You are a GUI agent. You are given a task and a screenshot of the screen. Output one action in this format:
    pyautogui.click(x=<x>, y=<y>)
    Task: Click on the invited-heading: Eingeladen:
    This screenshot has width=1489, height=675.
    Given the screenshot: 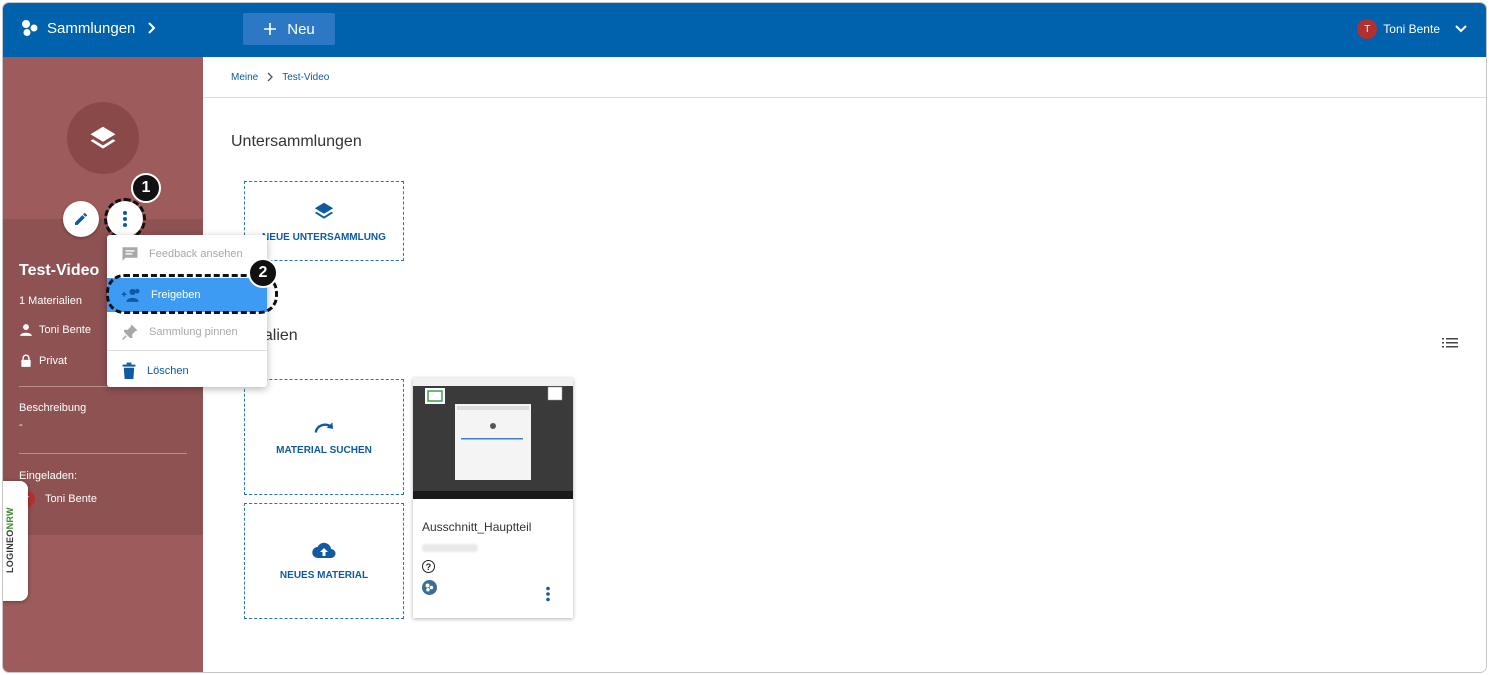 What is the action you would take?
    pyautogui.click(x=48, y=476)
    